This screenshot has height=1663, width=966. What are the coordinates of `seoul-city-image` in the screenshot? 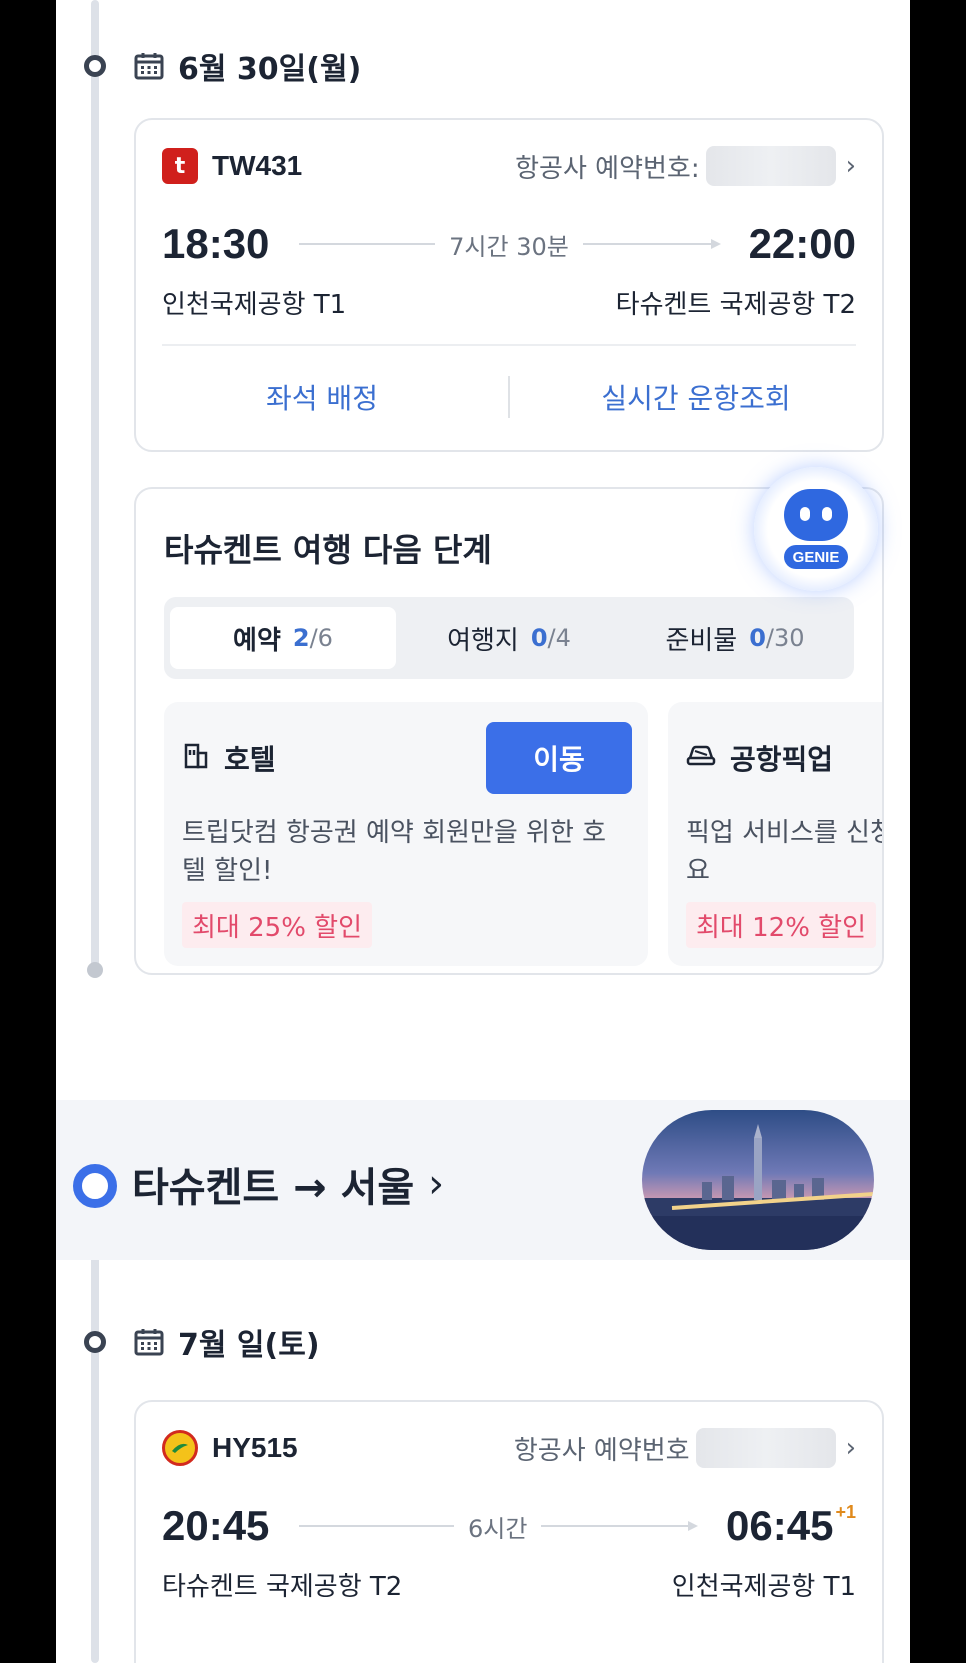 It's located at (758, 1180).